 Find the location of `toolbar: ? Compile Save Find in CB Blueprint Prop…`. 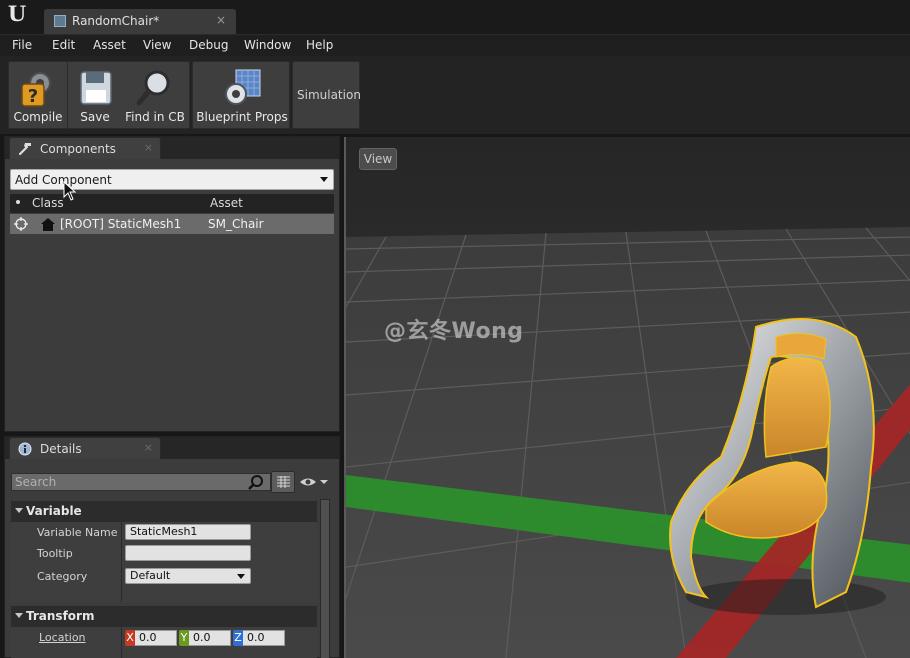

toolbar: ? Compile Save Find in CB Blueprint Prop… is located at coordinates (455, 95).